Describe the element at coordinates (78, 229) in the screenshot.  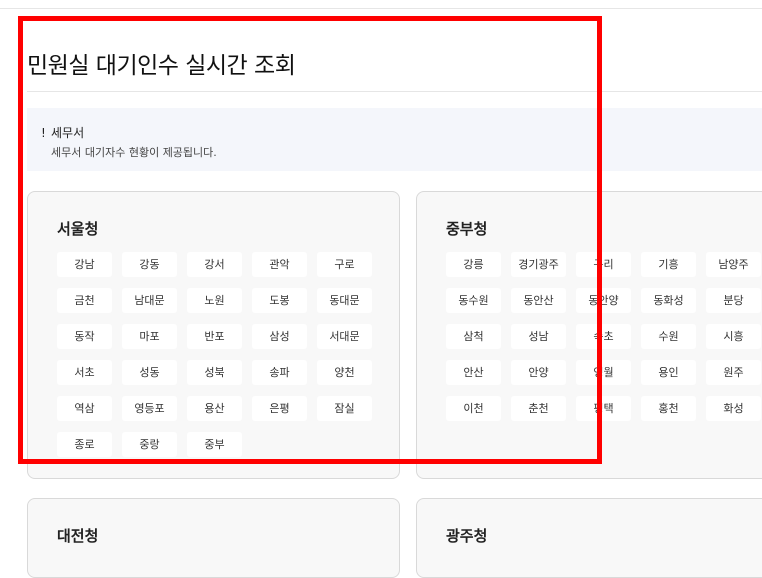
I see `office-card-title: 서울청` at that location.